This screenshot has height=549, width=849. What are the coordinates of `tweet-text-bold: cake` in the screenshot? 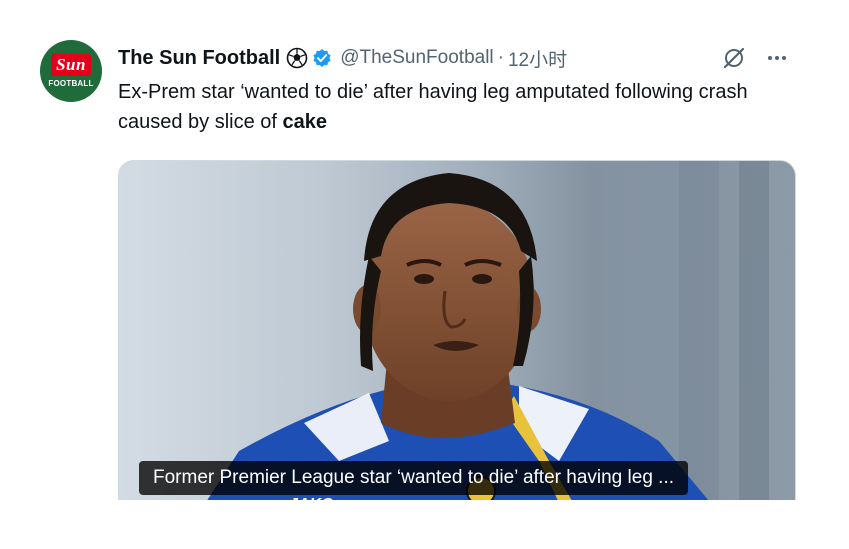 It's located at (305, 122).